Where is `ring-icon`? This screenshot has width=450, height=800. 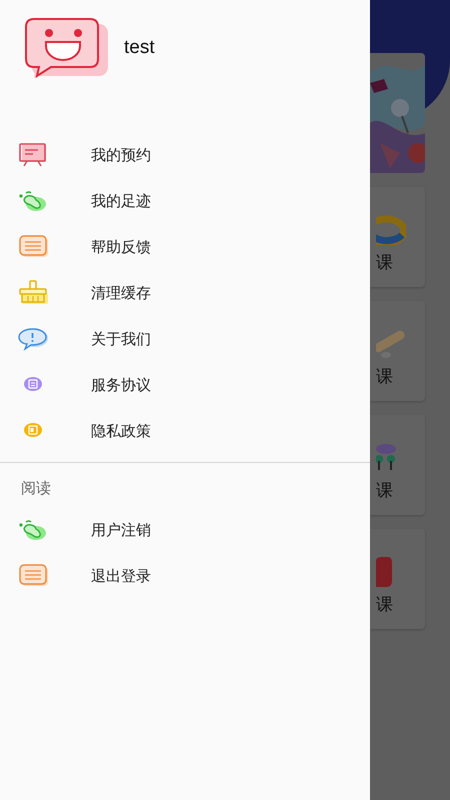 ring-icon is located at coordinates (391, 230).